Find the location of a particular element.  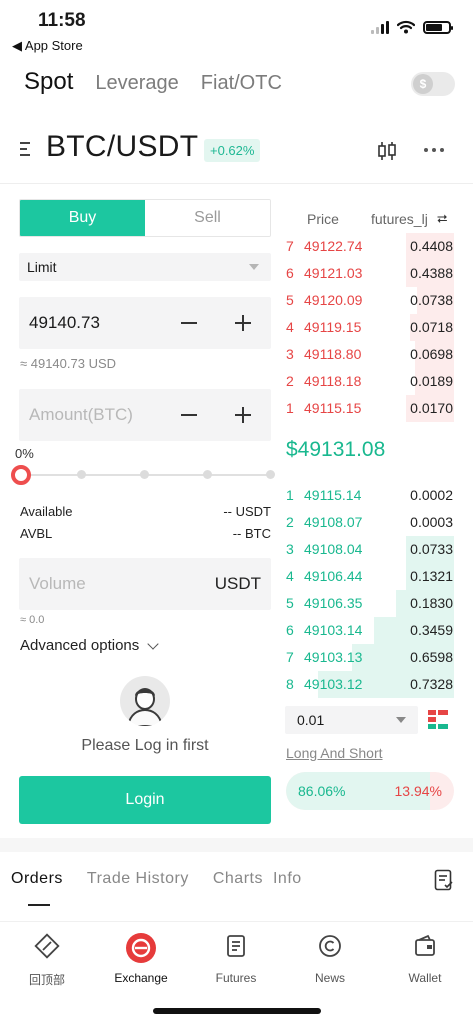

tab-leverage: Leverage is located at coordinates (136, 83).